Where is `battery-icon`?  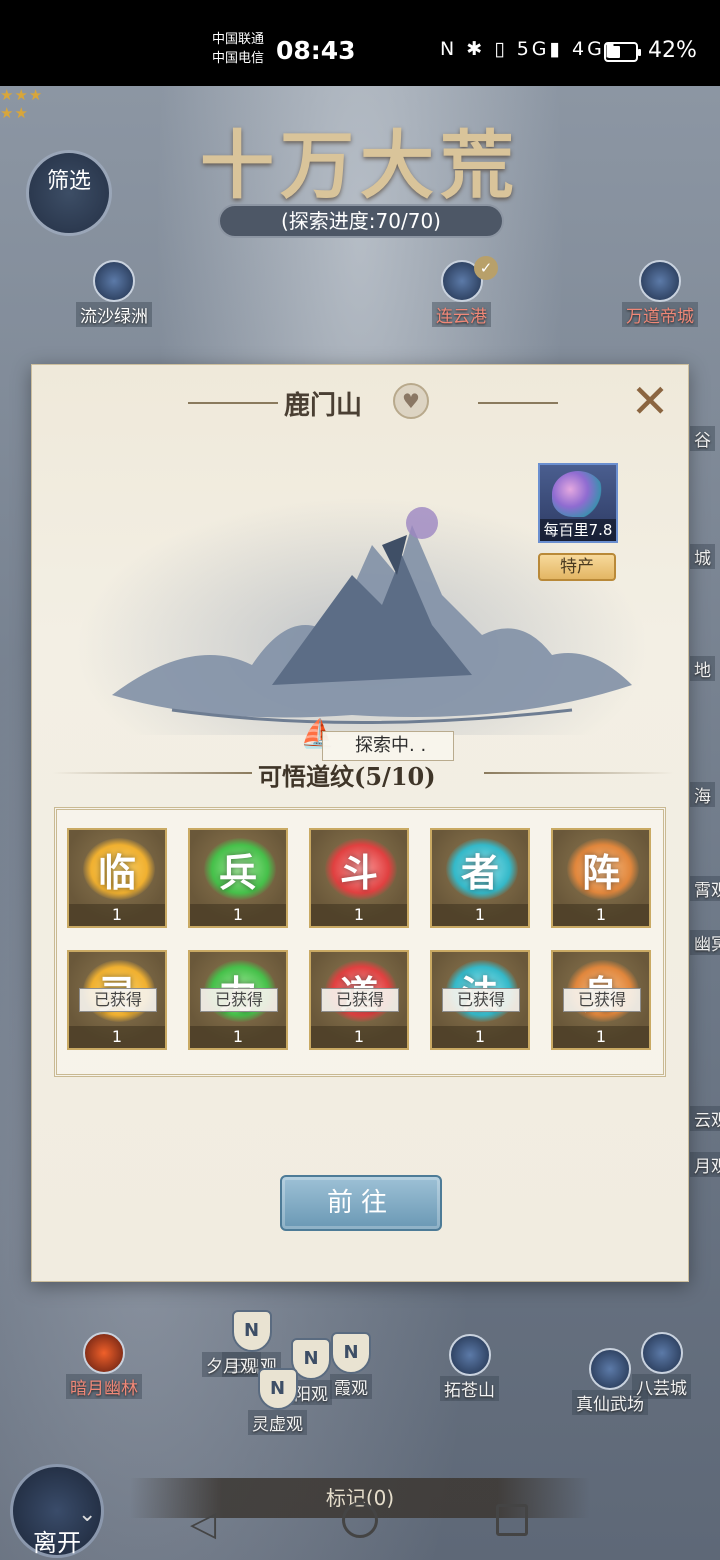 battery-icon is located at coordinates (622, 52).